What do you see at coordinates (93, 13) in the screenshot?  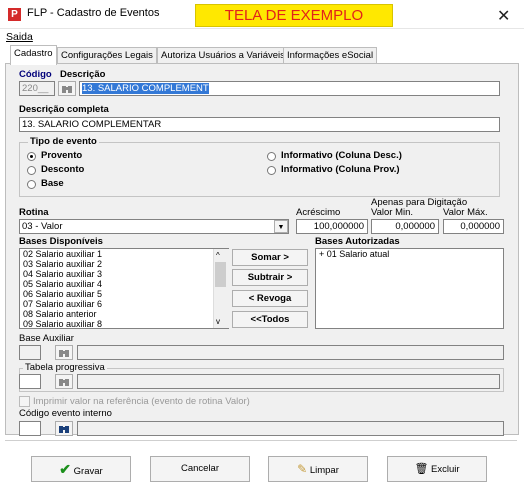 I see `window-title: FLP - Cadastro de Eventos` at bounding box center [93, 13].